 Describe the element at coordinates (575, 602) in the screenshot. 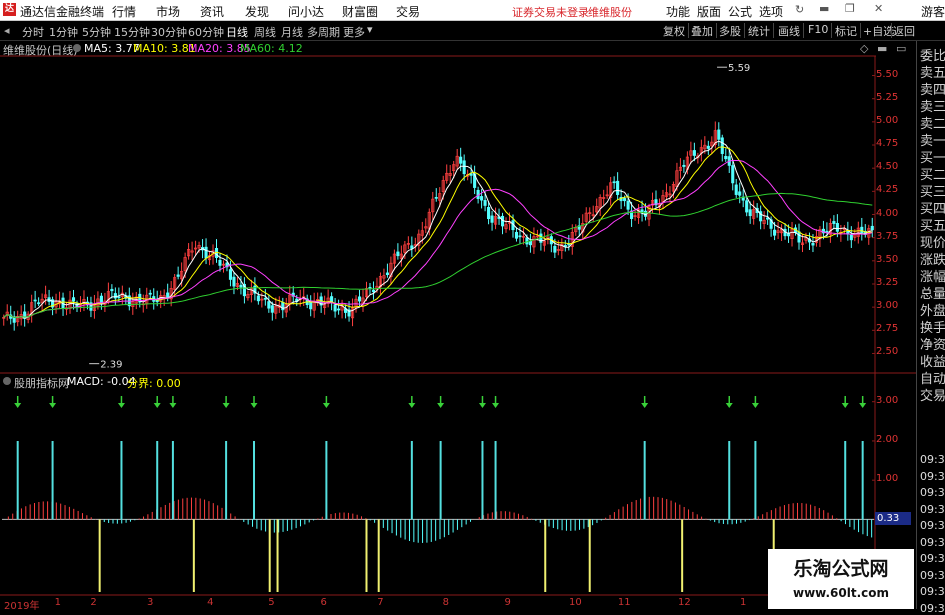

I see `date-label: 10` at that location.